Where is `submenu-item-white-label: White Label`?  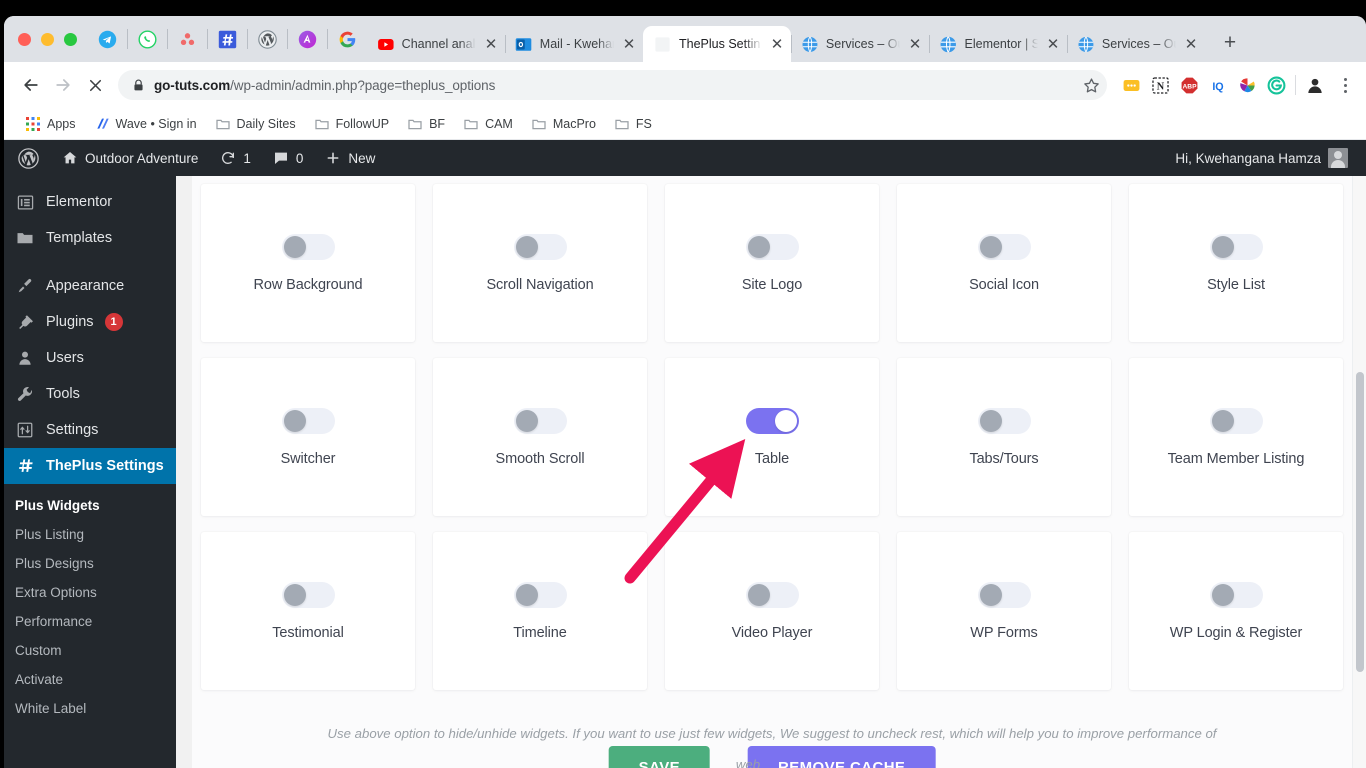
submenu-item-white-label: White Label is located at coordinates (90, 708).